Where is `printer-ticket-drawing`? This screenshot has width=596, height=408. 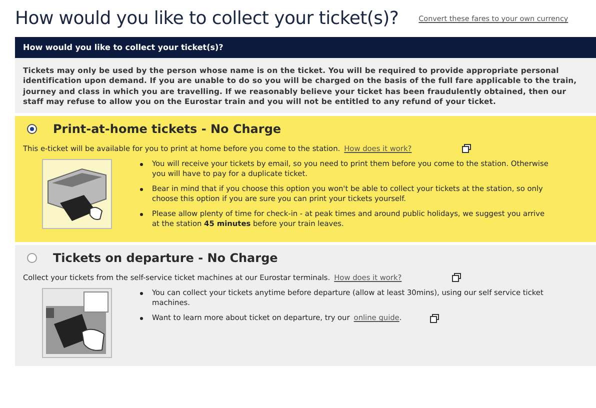 printer-ticket-drawing is located at coordinates (77, 194).